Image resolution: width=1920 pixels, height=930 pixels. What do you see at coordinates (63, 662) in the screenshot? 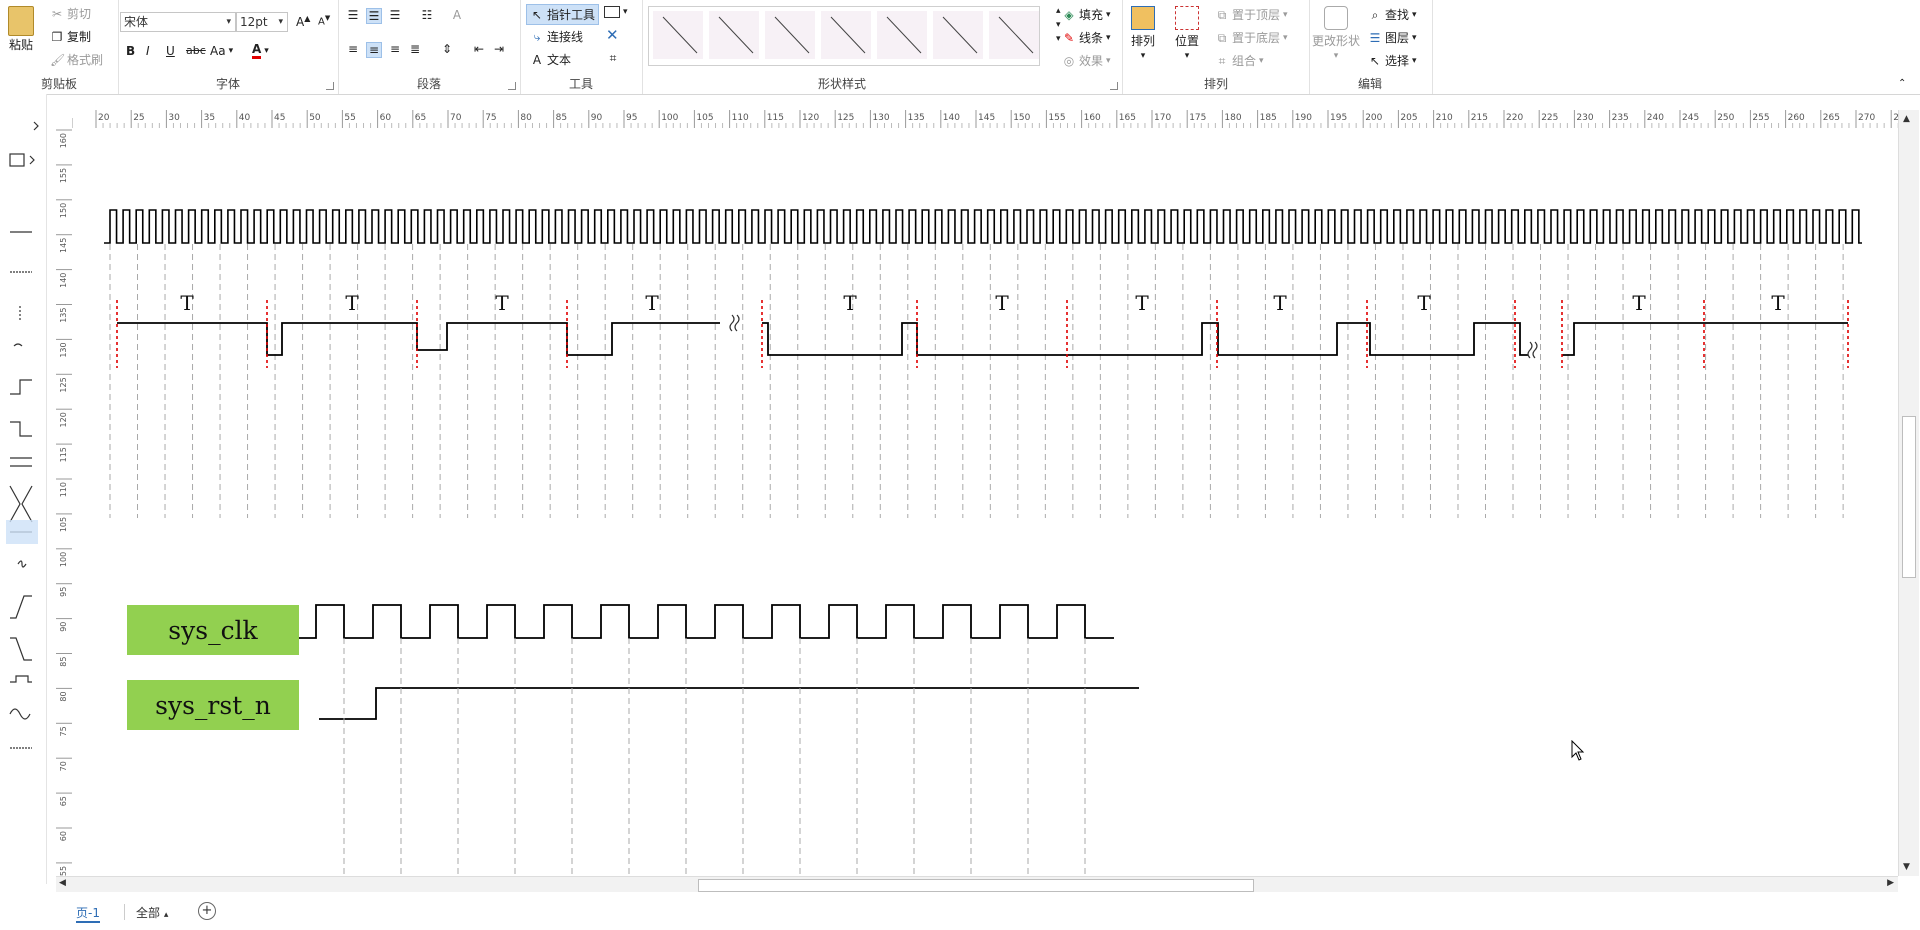
I see `ruler-tick-label: 85` at bounding box center [63, 662].